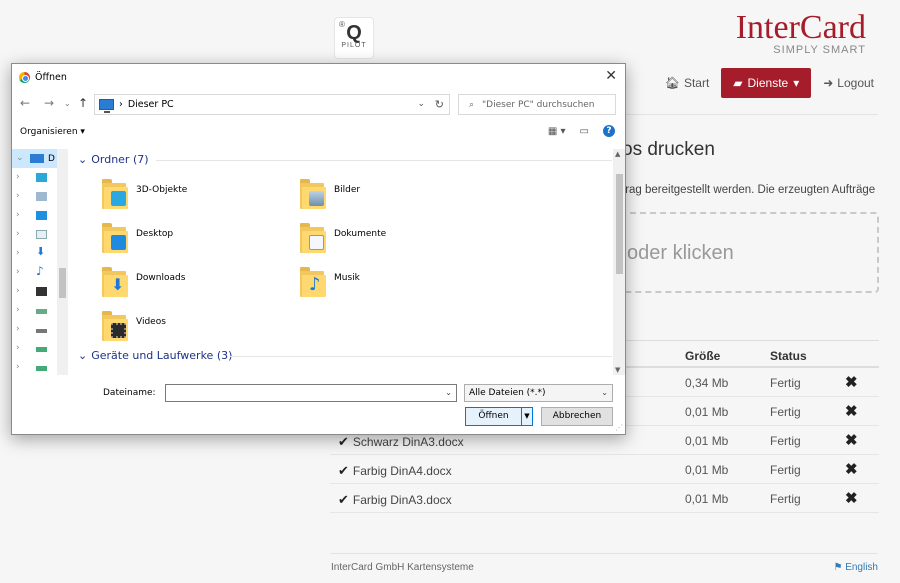 This screenshot has width=900, height=583. I want to click on row-size: 0,01 Mb, so click(707, 412).